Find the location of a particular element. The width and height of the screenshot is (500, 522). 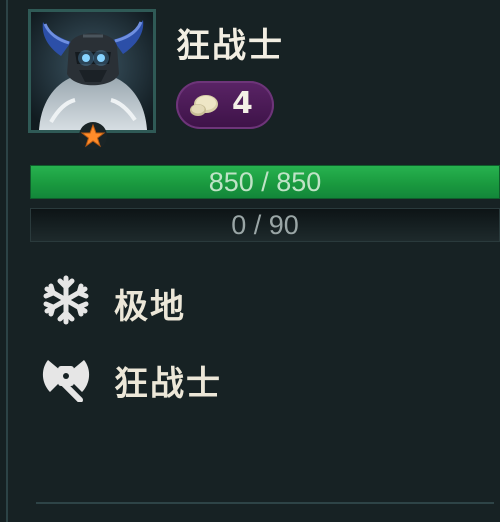

mana-bar: 0 / 90 is located at coordinates (265, 225).